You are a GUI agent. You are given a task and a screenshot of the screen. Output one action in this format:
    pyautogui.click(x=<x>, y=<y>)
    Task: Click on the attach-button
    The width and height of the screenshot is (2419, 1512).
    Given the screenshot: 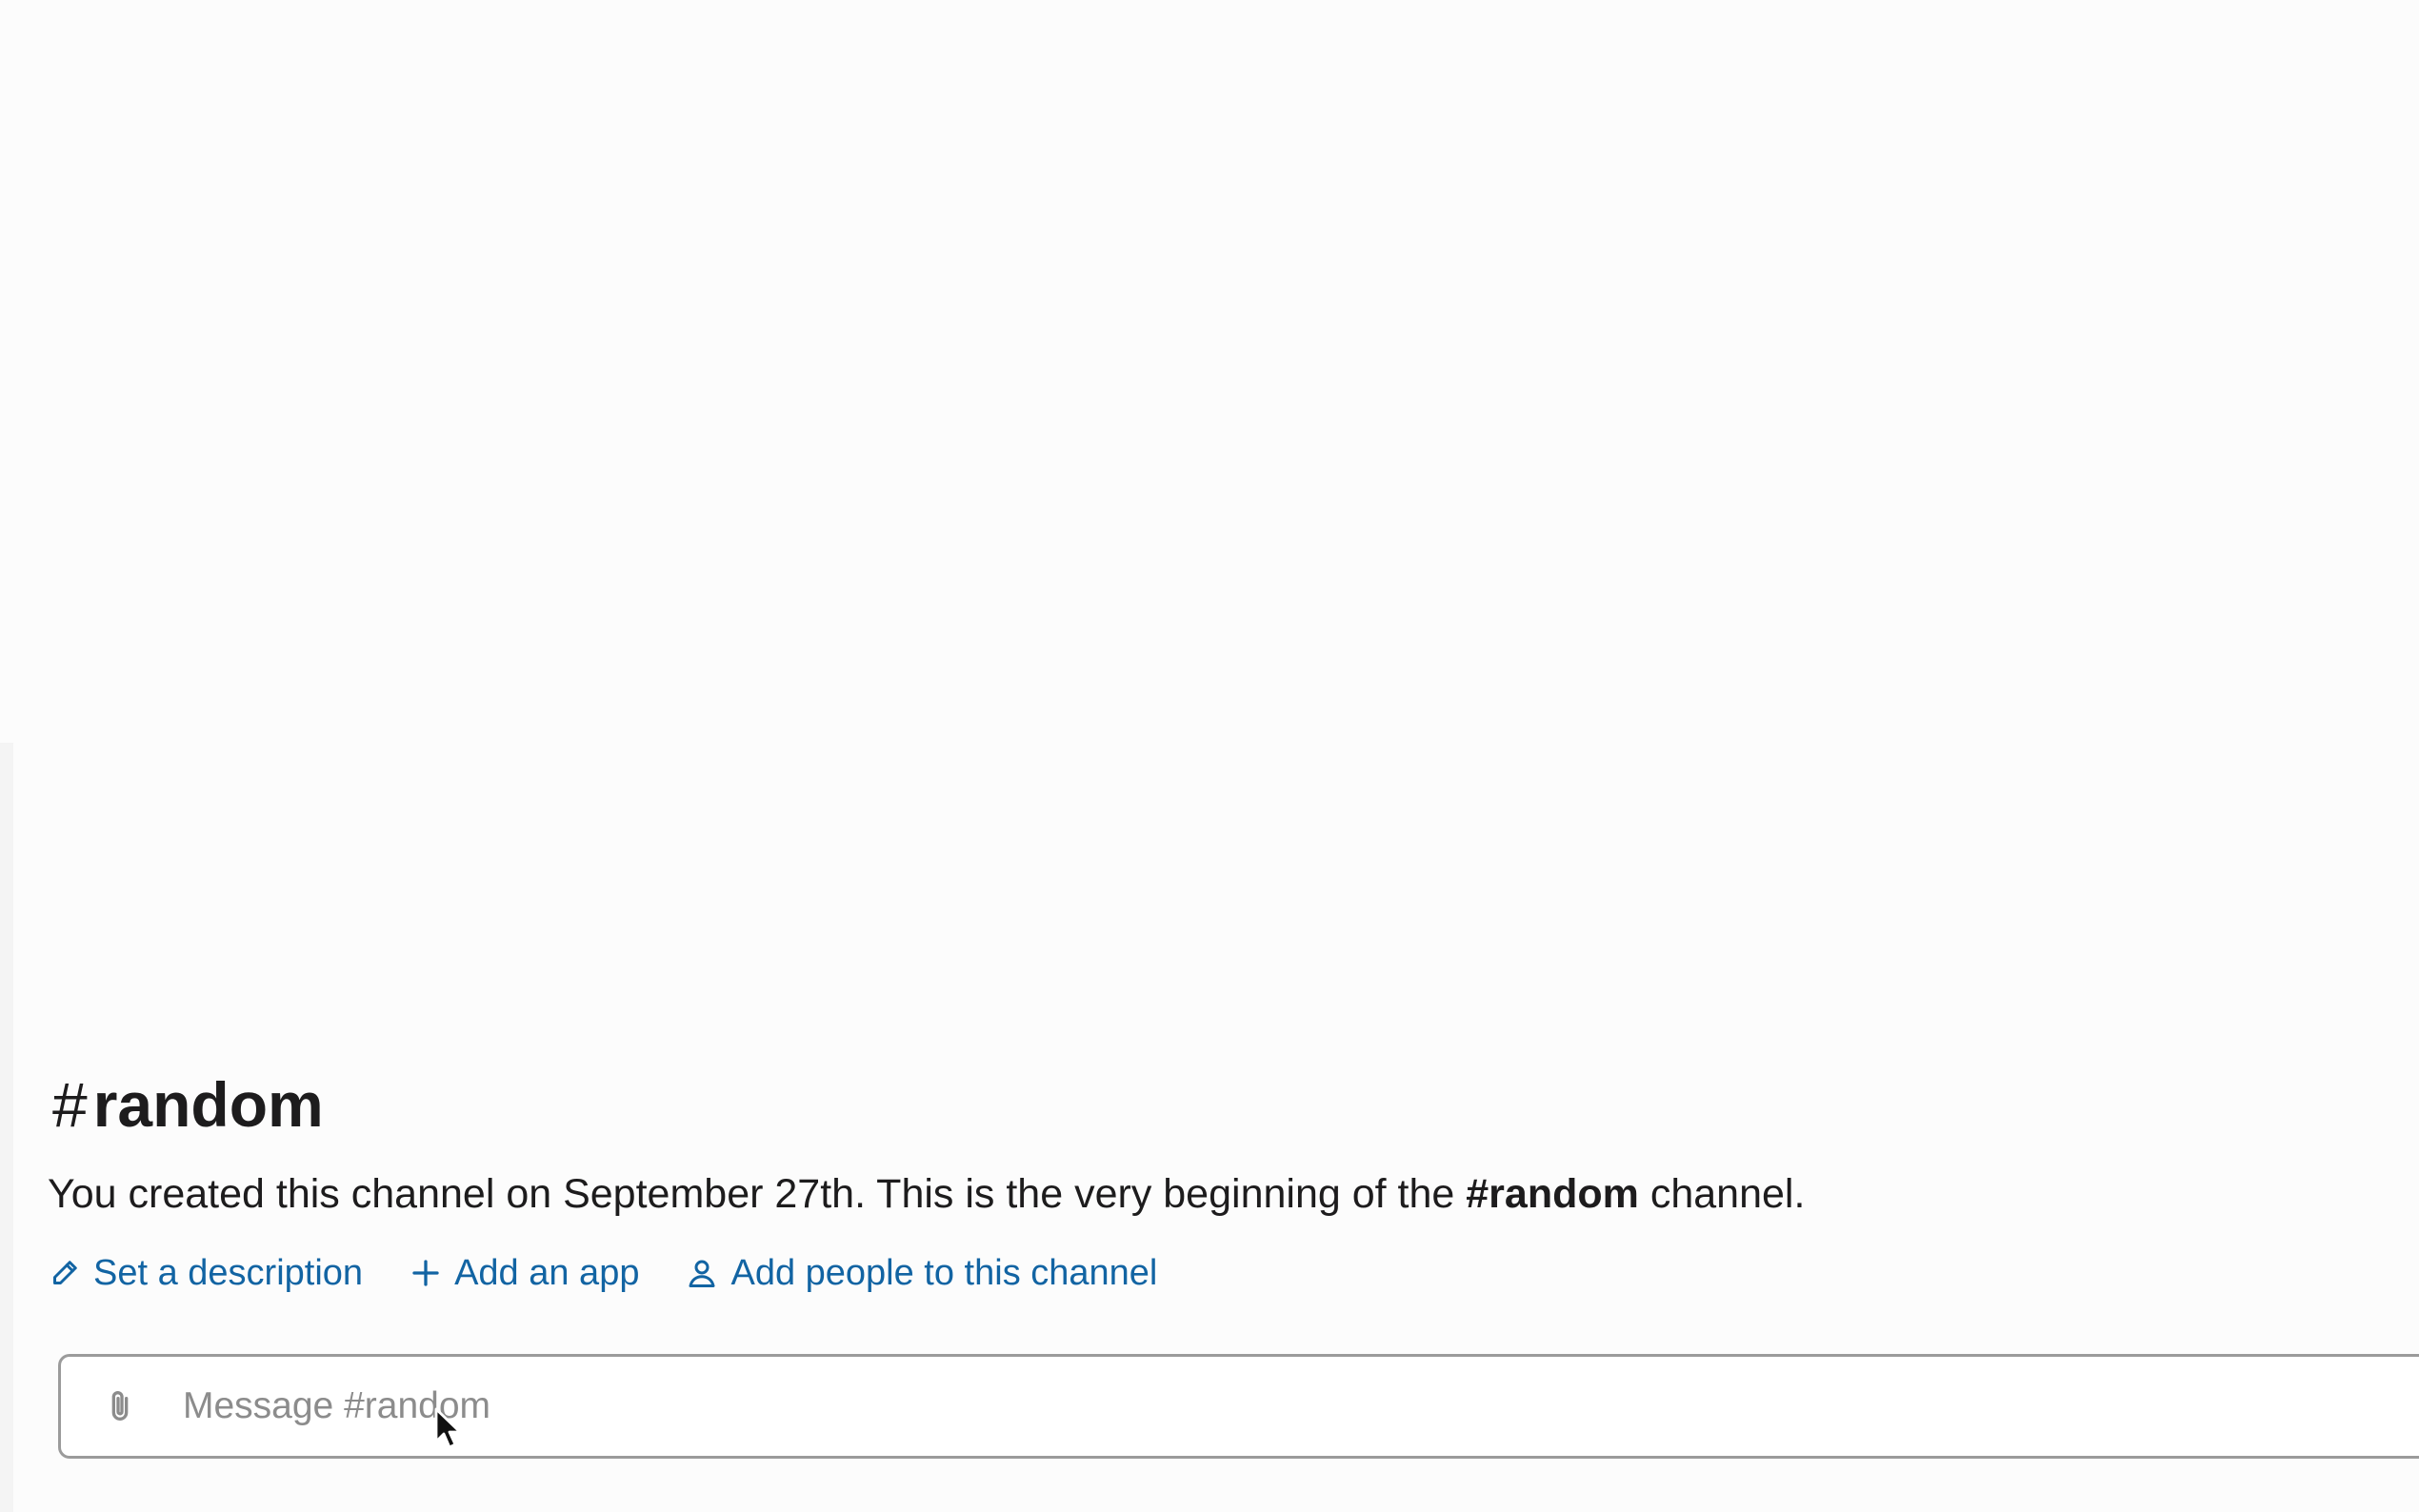 What is the action you would take?
    pyautogui.click(x=120, y=1406)
    